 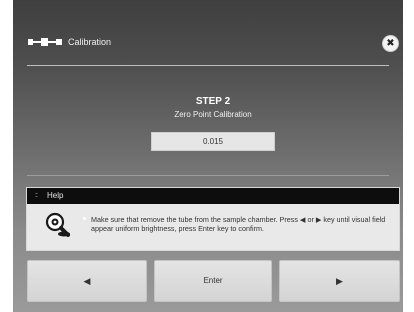 What do you see at coordinates (208, 43) in the screenshot?
I see `title-bar: Calibration ✖` at bounding box center [208, 43].